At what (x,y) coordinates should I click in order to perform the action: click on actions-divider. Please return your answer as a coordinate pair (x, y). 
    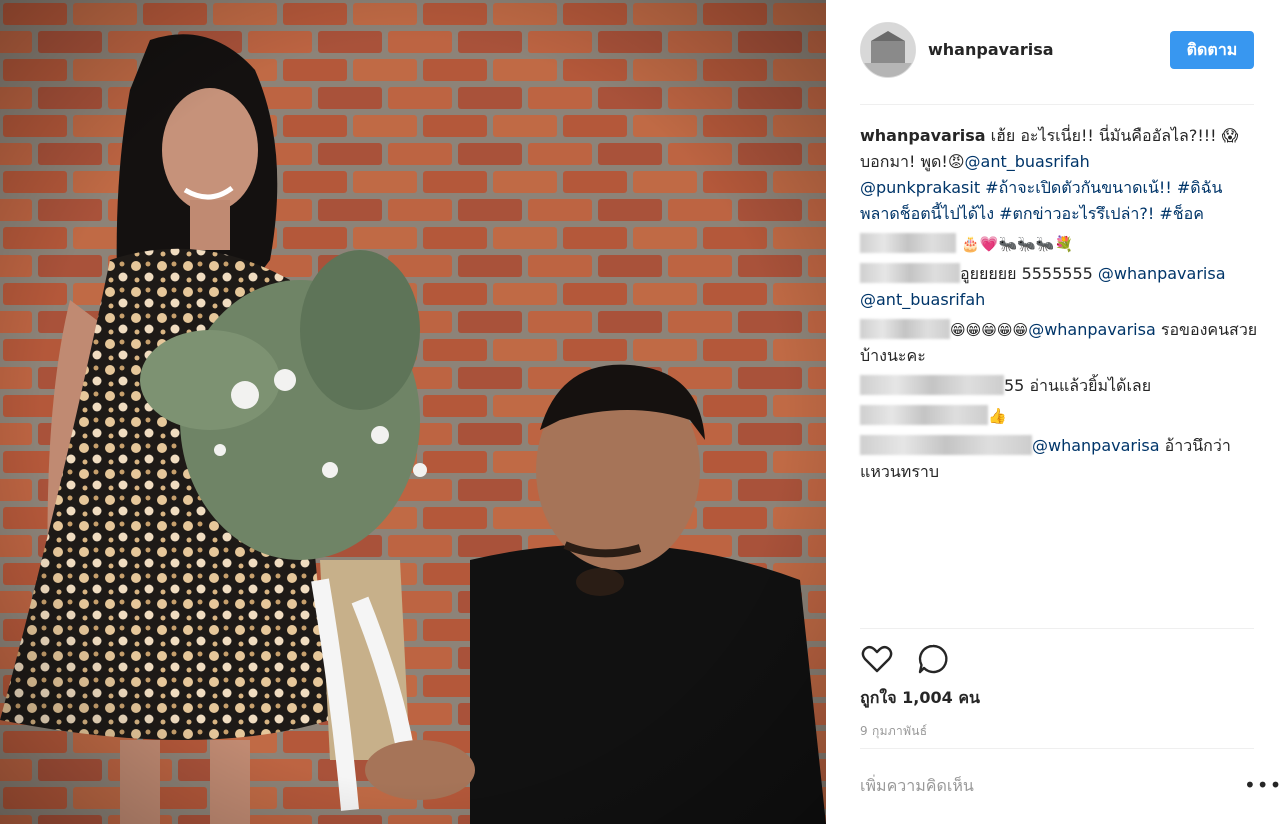
    Looking at the image, I should click on (1057, 628).